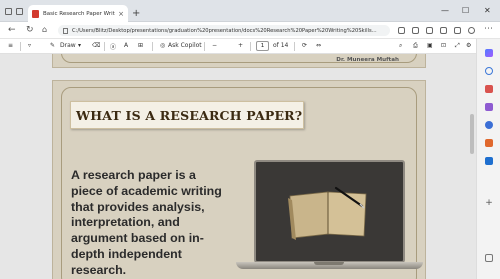 This screenshot has height=279, width=500. I want to click on ask-copilot-button: Ask Copilot, so click(185, 45).